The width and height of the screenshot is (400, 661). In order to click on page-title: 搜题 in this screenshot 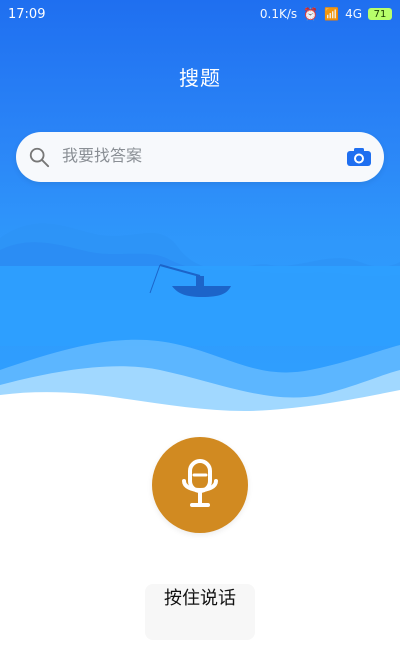, I will do `click(200, 78)`.